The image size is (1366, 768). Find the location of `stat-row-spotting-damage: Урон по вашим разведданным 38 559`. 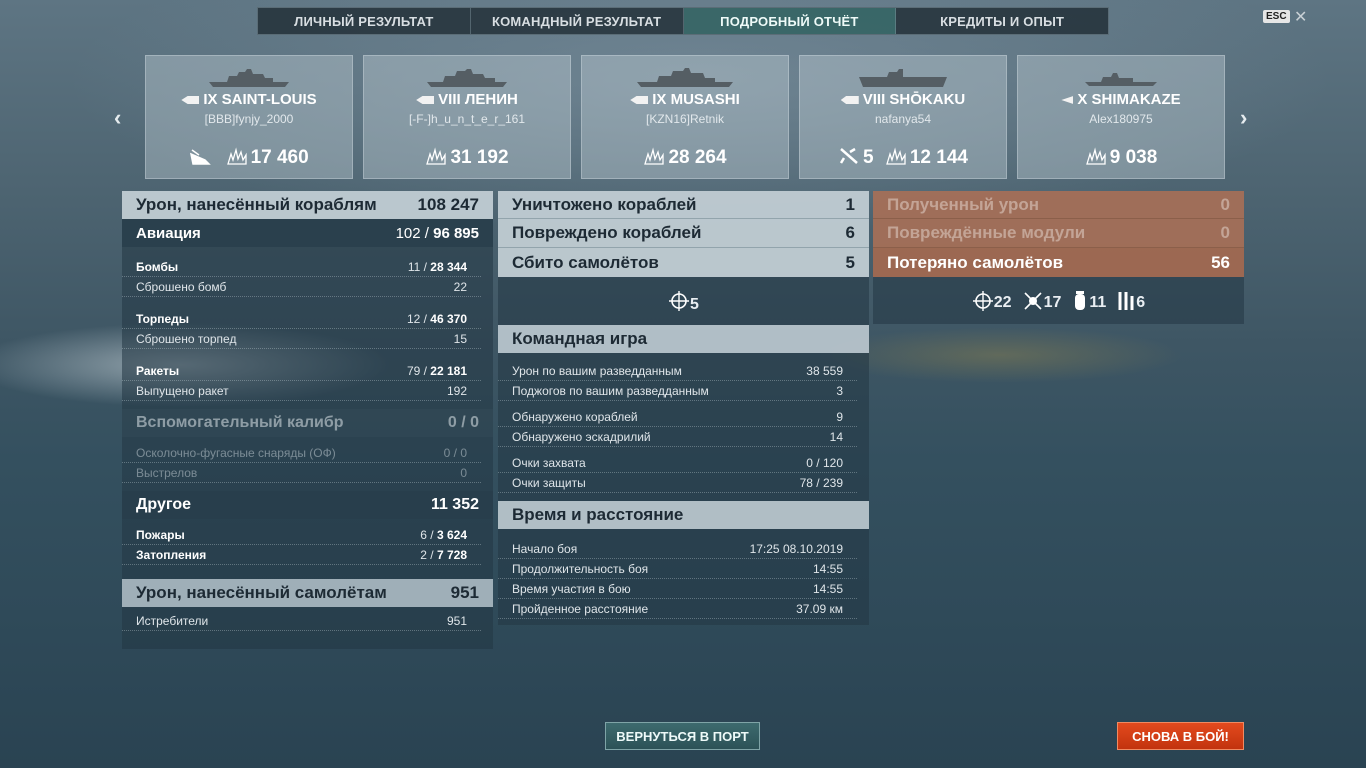

stat-row-spotting-damage: Урон по вашим разведданным 38 559 is located at coordinates (677, 371).